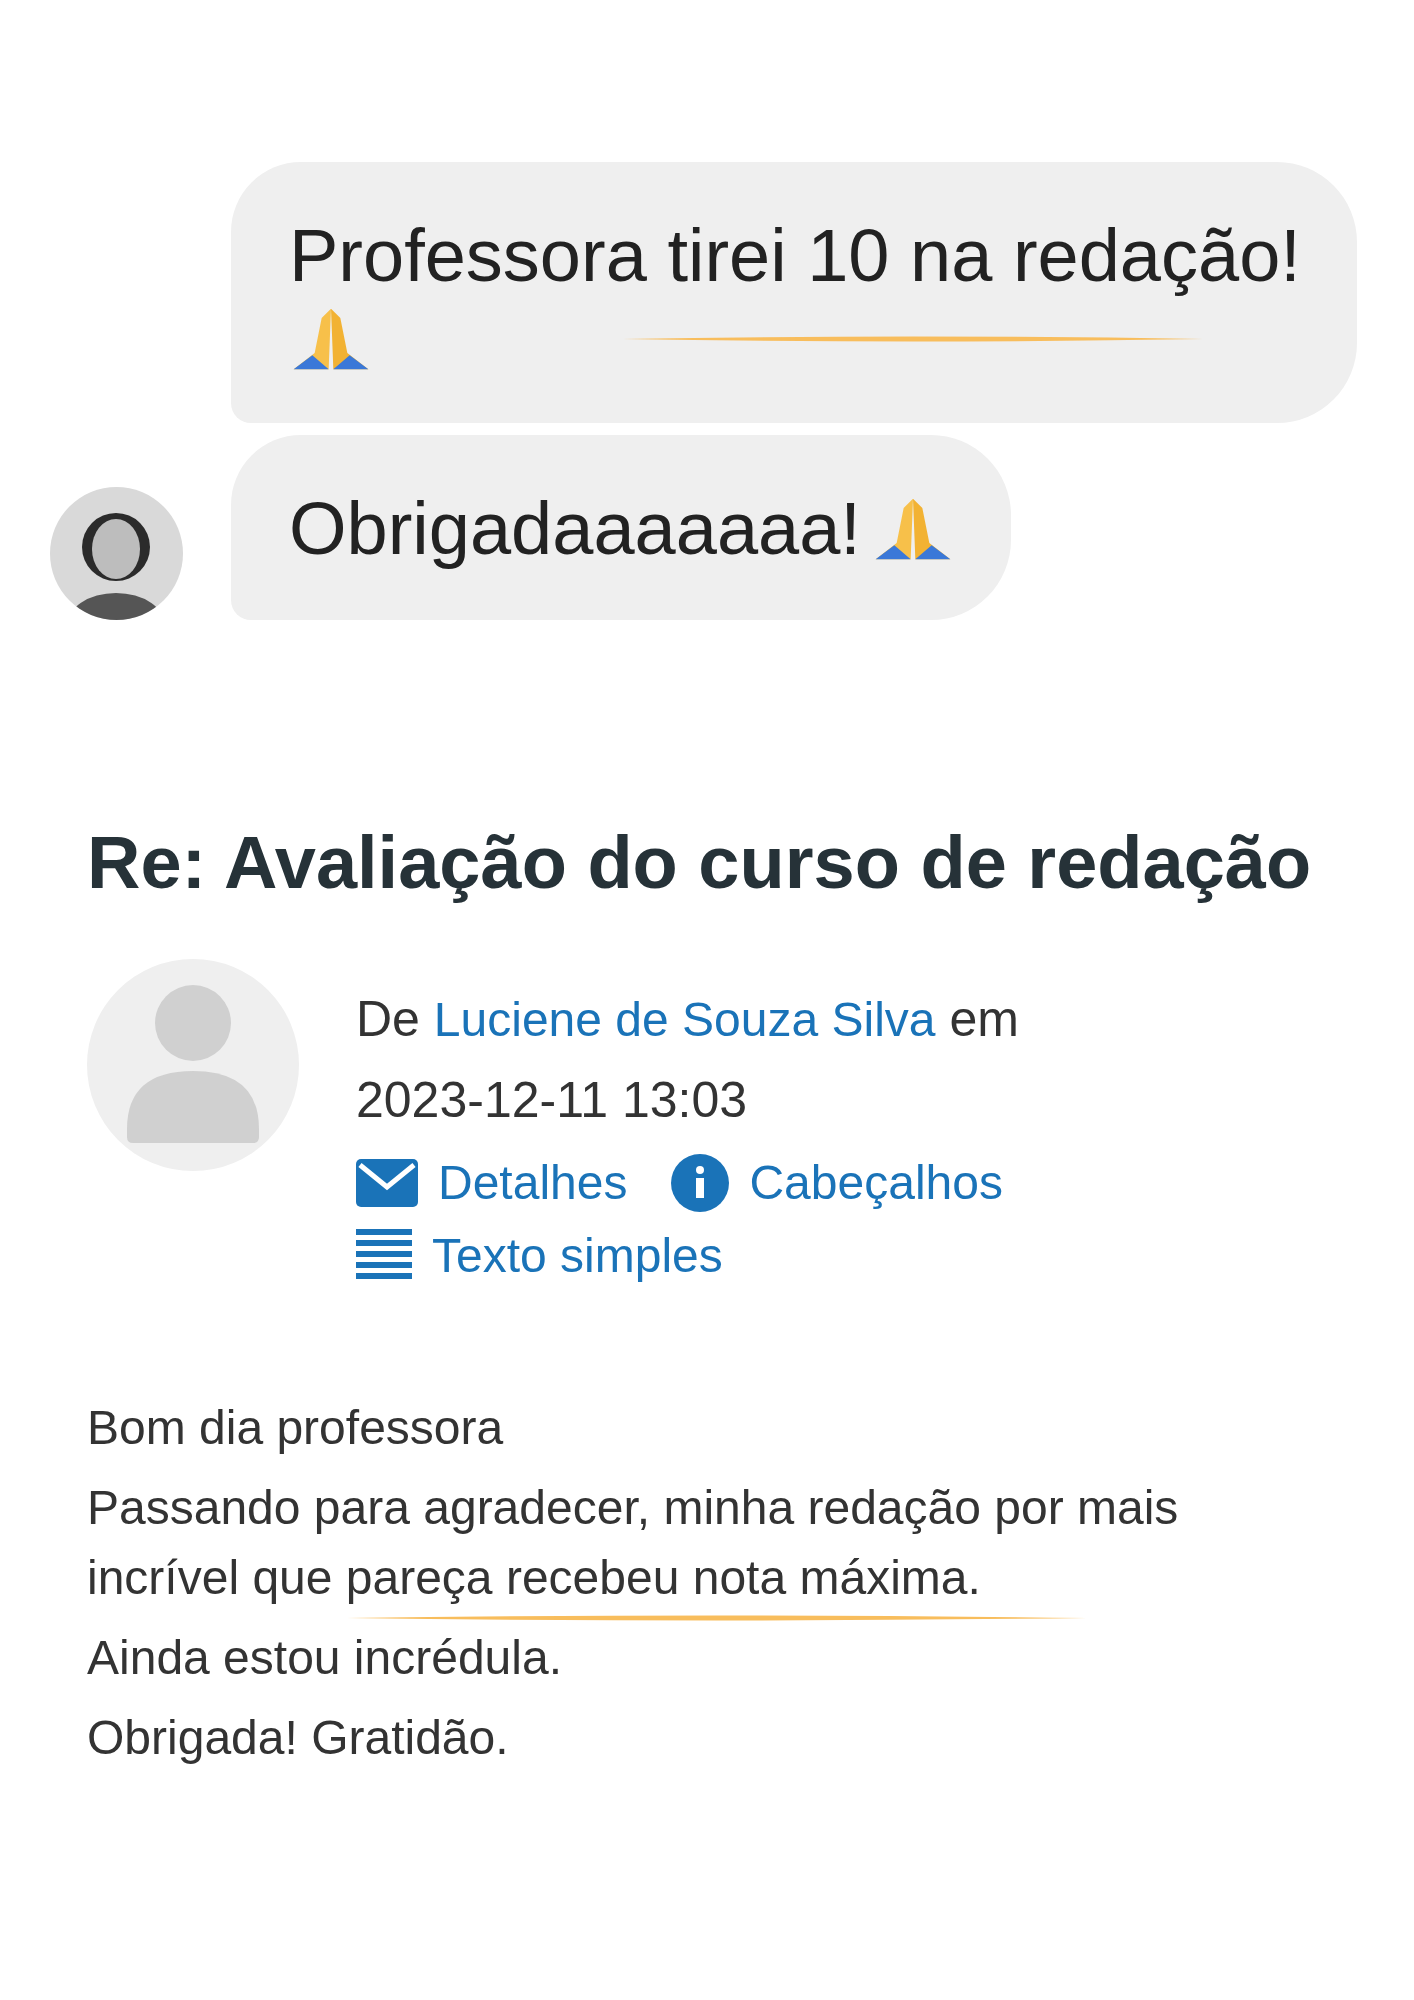 The width and height of the screenshot is (1414, 2000). What do you see at coordinates (700, 1182) in the screenshot?
I see `info-icon` at bounding box center [700, 1182].